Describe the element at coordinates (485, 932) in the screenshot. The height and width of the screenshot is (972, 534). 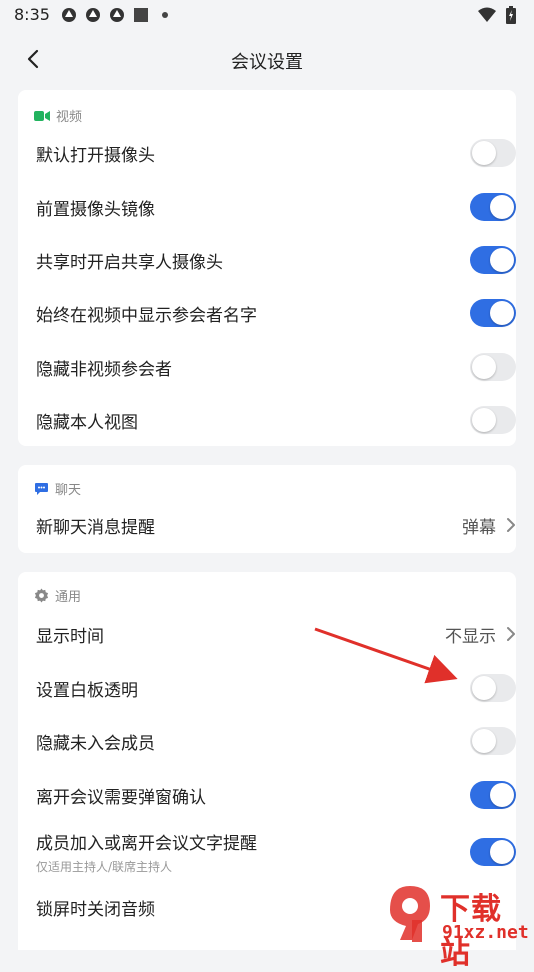
I see `watermark-text-url: 91xz.net` at that location.